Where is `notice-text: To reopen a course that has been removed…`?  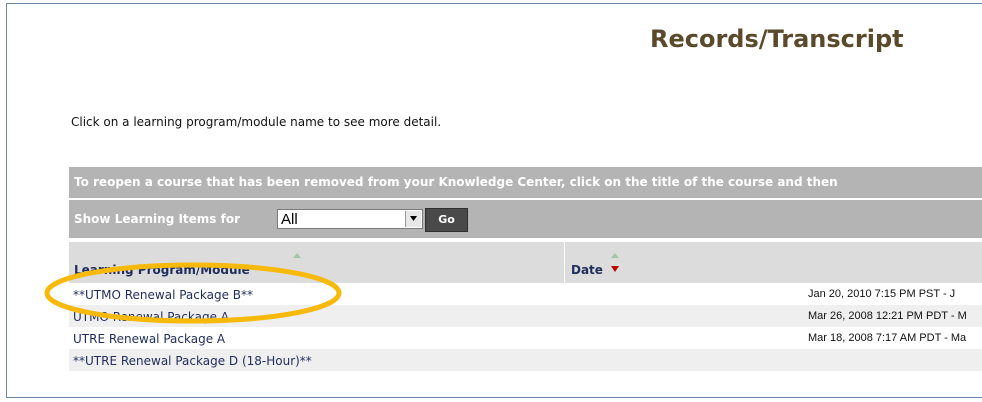 notice-text: To reopen a course that has been removed… is located at coordinates (456, 182).